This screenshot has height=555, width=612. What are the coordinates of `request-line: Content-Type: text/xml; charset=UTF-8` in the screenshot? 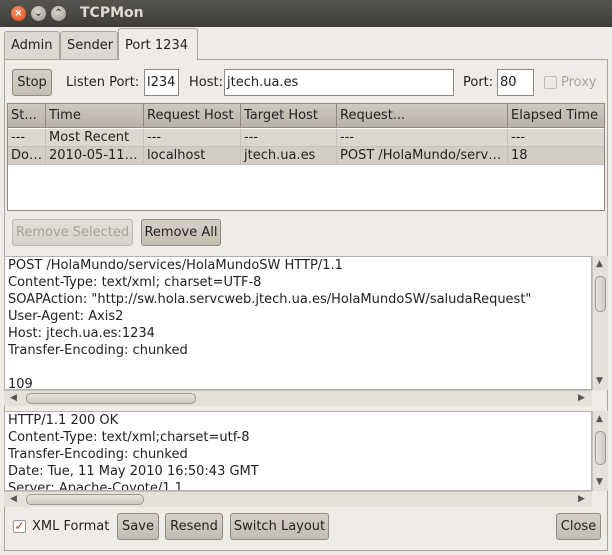 It's located at (135, 282).